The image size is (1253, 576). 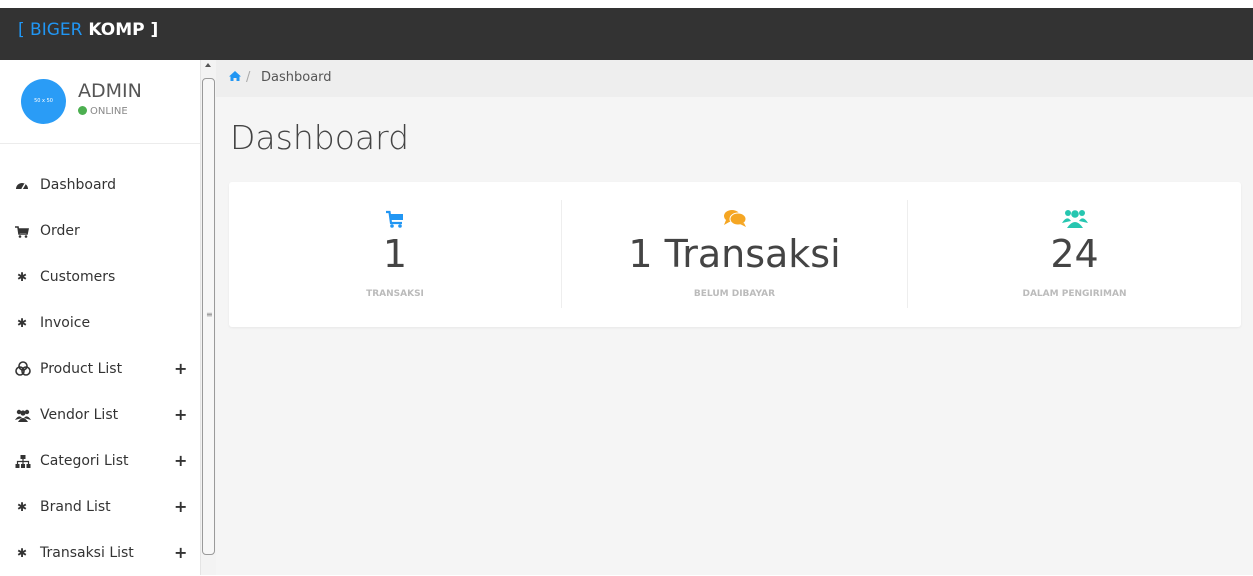 I want to click on online-status: ONLINE, so click(x=103, y=112).